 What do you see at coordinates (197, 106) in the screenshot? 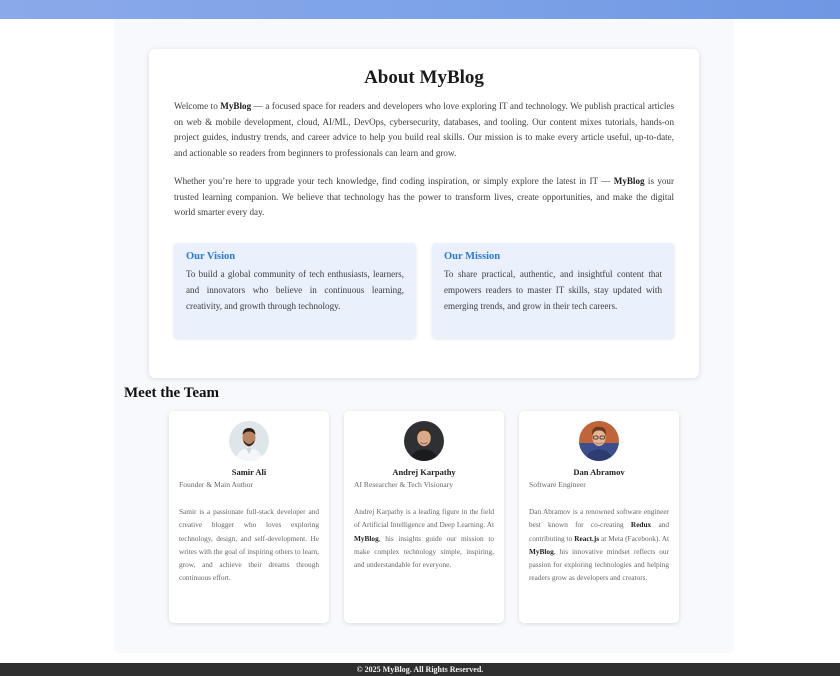
I see `about-p1-start: Welcome to` at bounding box center [197, 106].